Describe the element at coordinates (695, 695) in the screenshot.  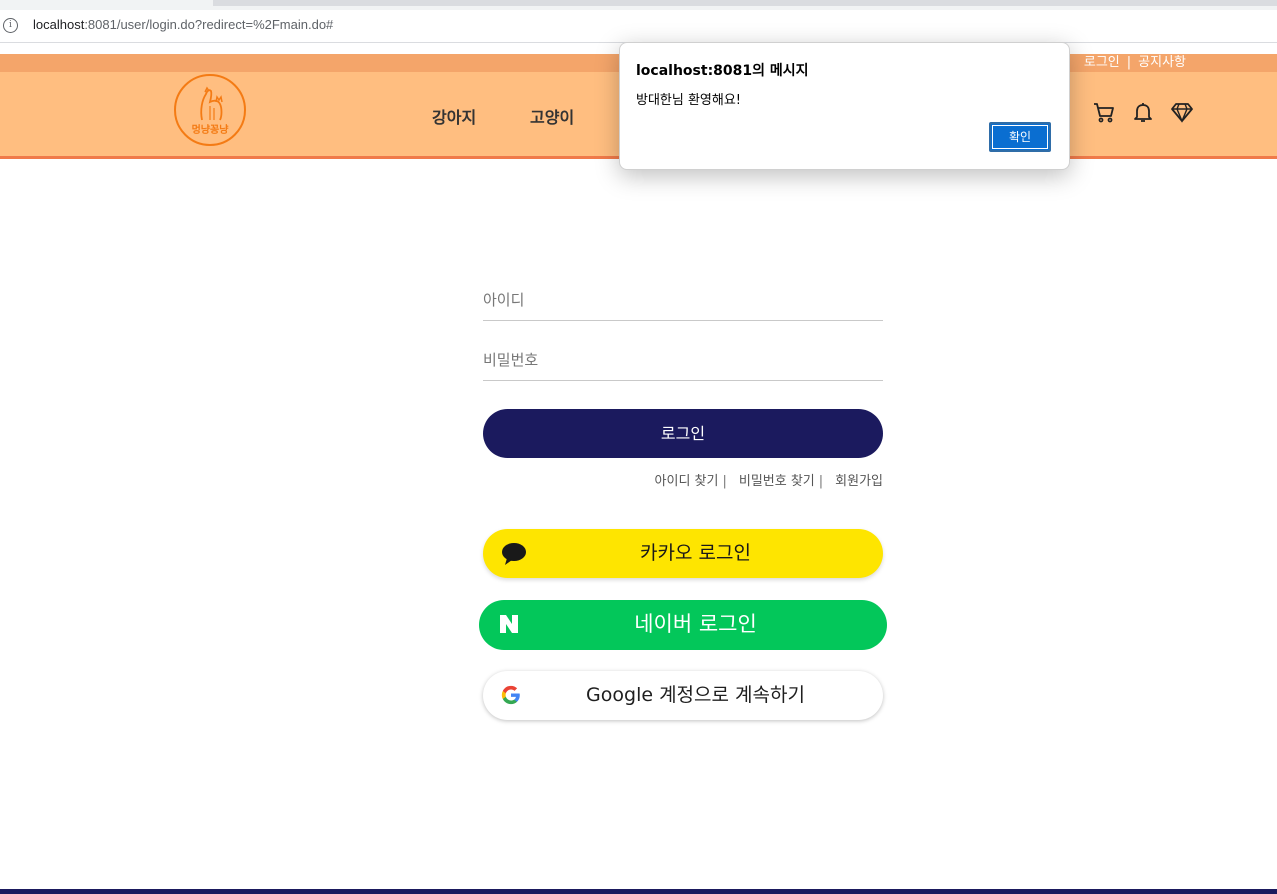
I see `google-login-label: Google 계정으로 계속하기` at that location.